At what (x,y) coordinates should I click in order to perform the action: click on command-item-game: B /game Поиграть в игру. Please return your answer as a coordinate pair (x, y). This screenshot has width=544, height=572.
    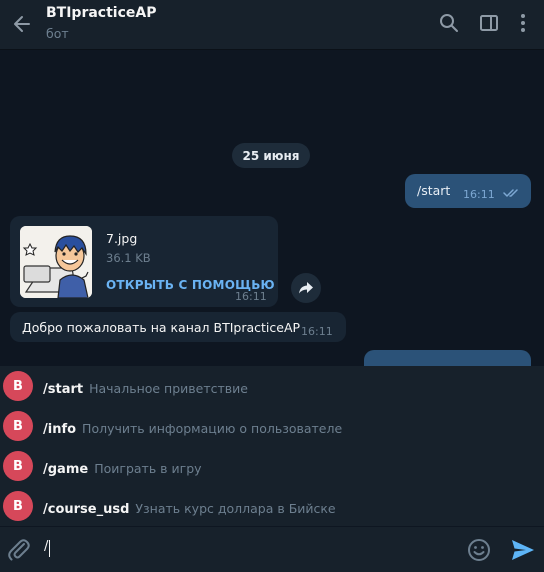
    Looking at the image, I should click on (272, 466).